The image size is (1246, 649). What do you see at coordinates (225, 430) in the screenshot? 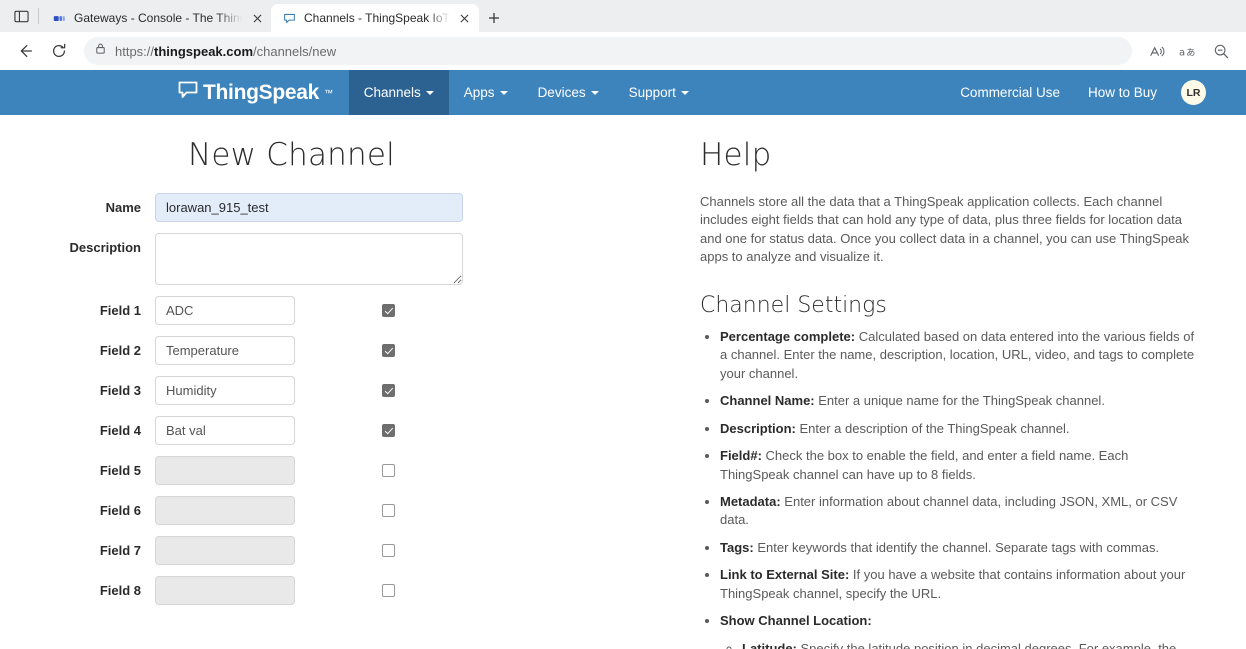
I see `field-4-input` at bounding box center [225, 430].